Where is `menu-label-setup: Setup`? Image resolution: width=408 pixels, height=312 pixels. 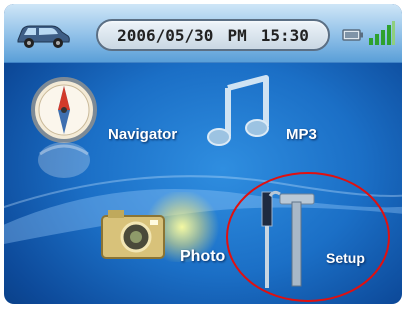
menu-label-setup: Setup is located at coordinates (345, 258).